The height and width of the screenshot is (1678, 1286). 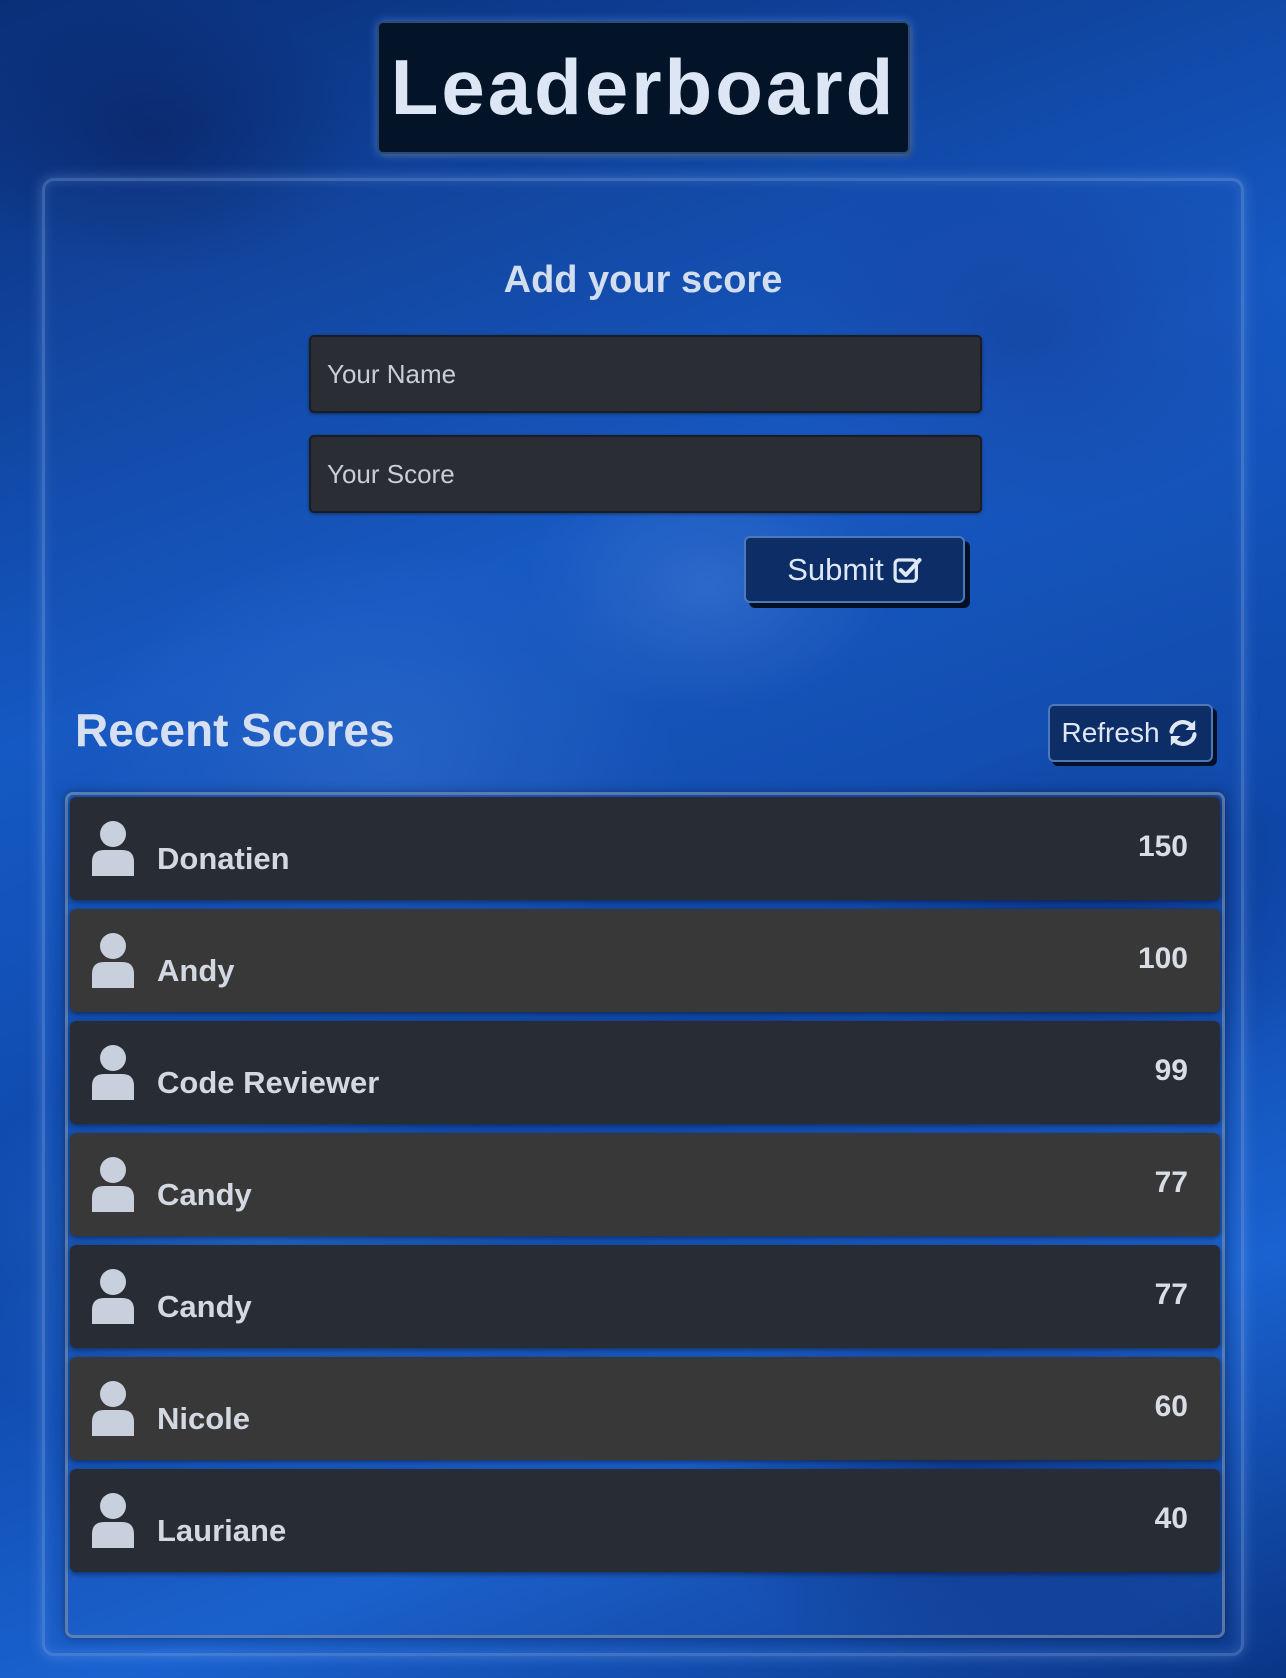 What do you see at coordinates (1162, 958) in the screenshot?
I see `player-score: 100` at bounding box center [1162, 958].